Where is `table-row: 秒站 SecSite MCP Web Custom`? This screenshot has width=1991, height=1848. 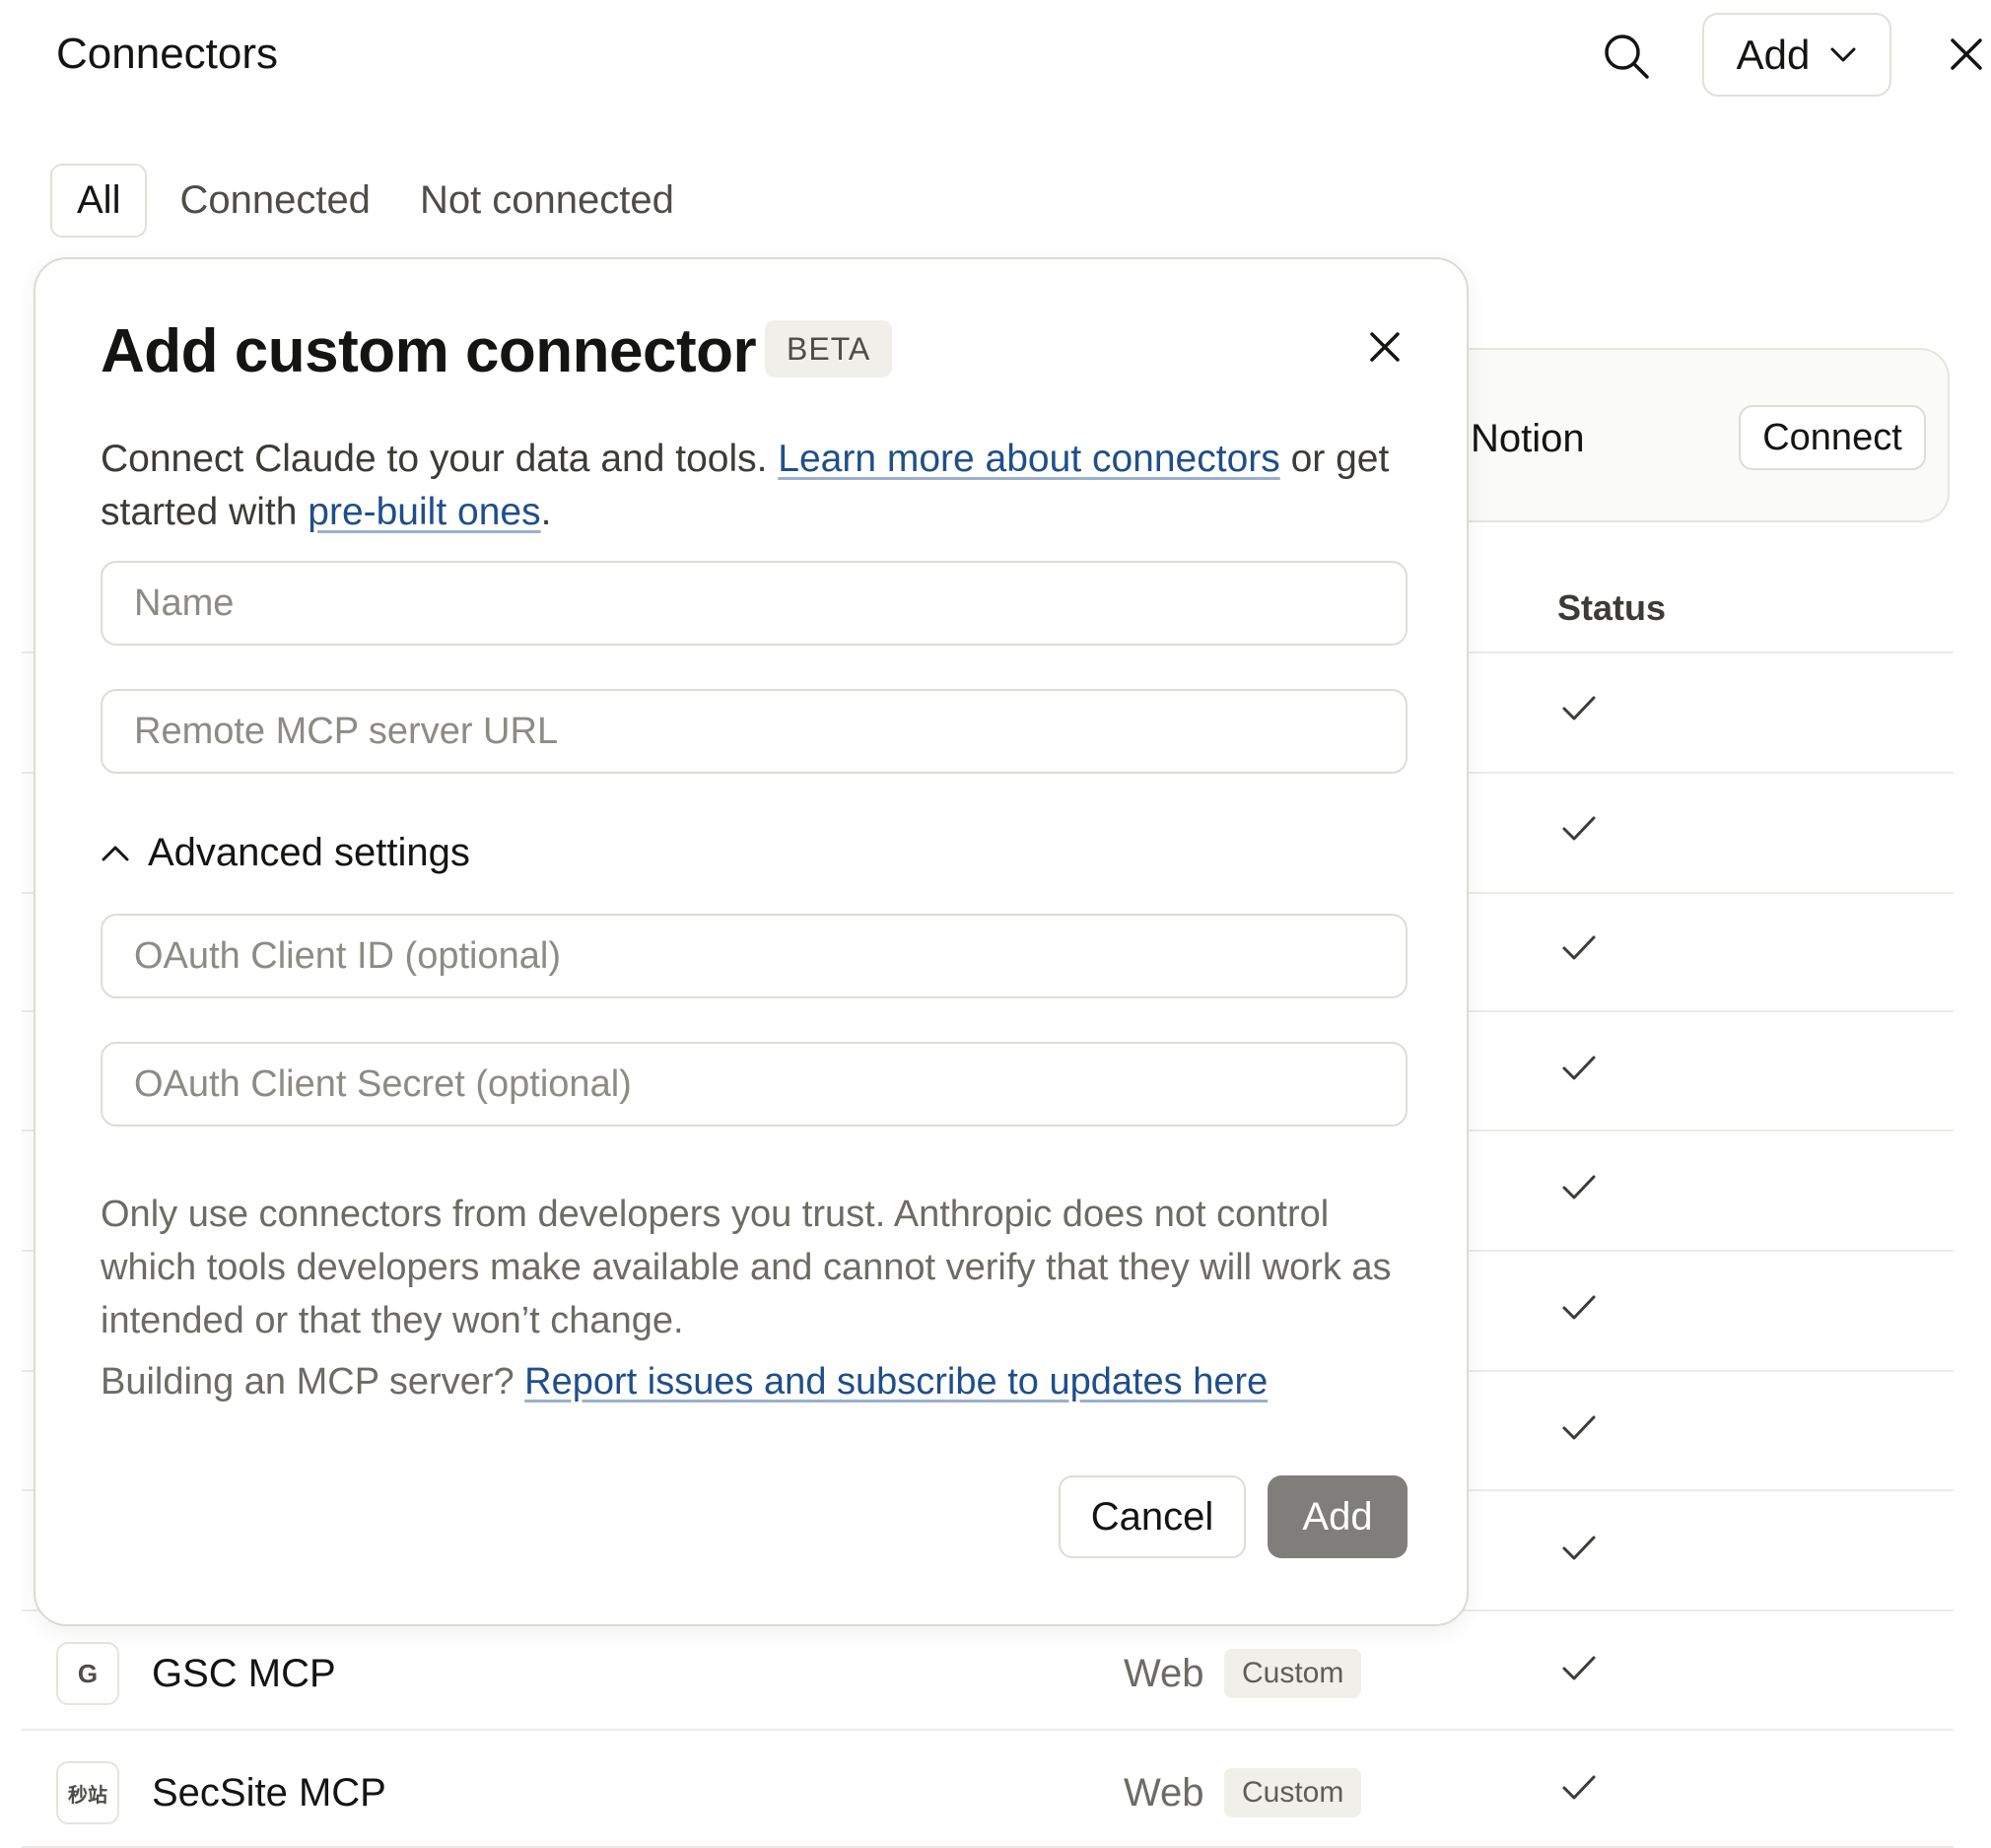
table-row: 秒站 SecSite MCP Web Custom is located at coordinates (995, 1792).